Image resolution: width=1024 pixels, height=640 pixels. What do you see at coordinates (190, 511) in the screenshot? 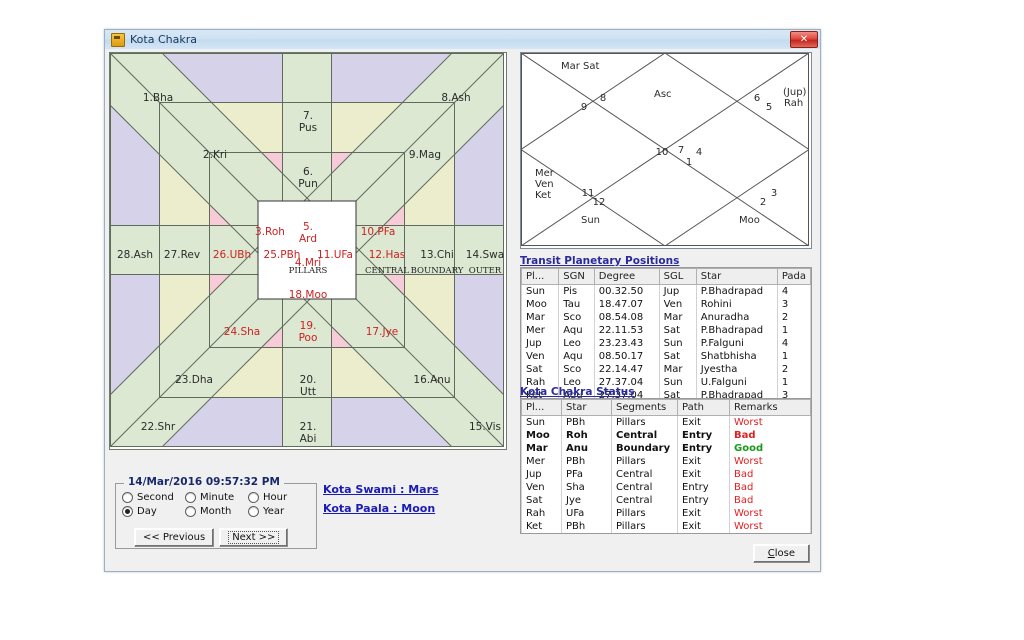
I see `radio-month-dot` at bounding box center [190, 511].